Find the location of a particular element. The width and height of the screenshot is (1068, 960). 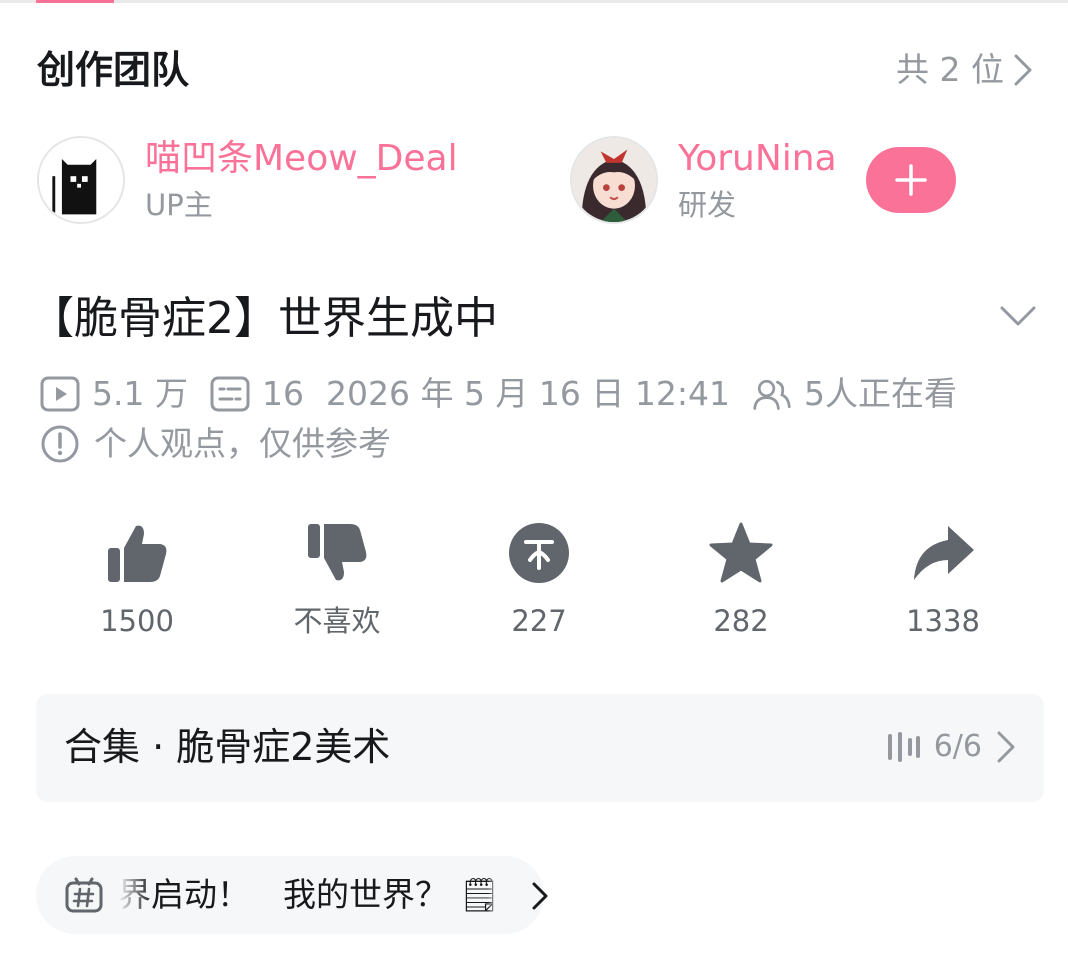

member-role: UP主 is located at coordinates (179, 205).